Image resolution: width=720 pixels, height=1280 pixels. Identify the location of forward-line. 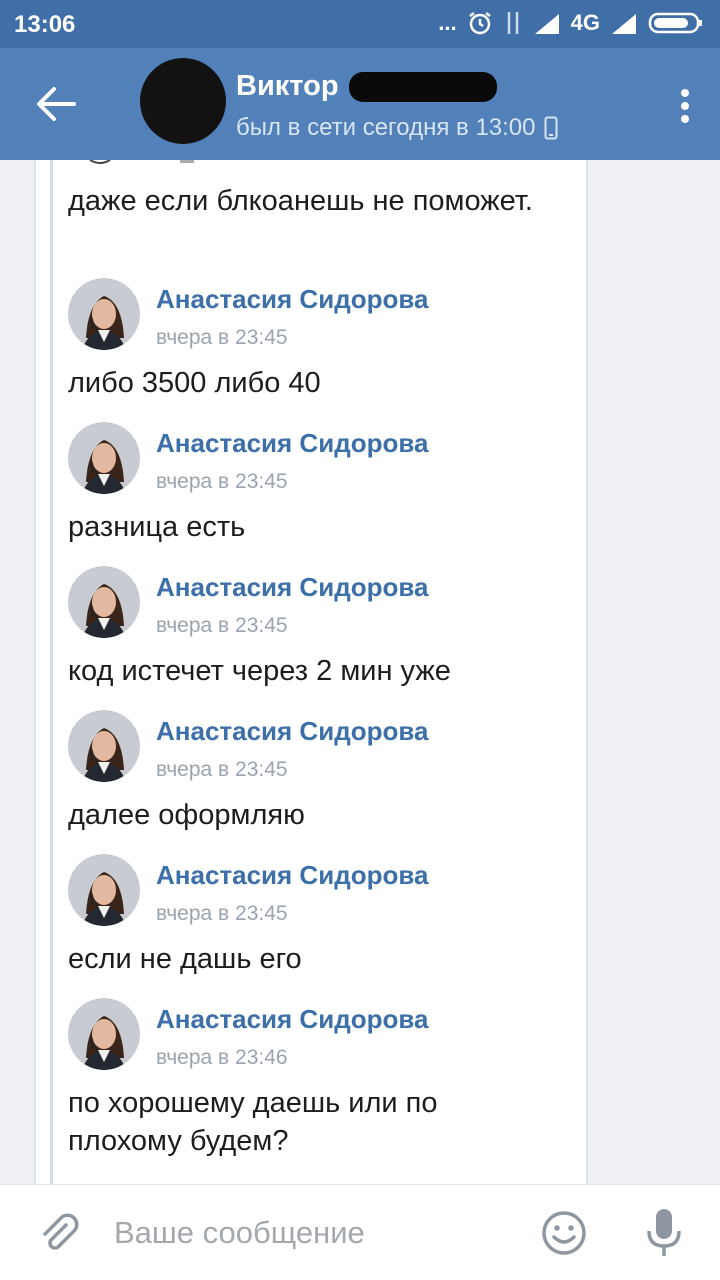
(51, 672).